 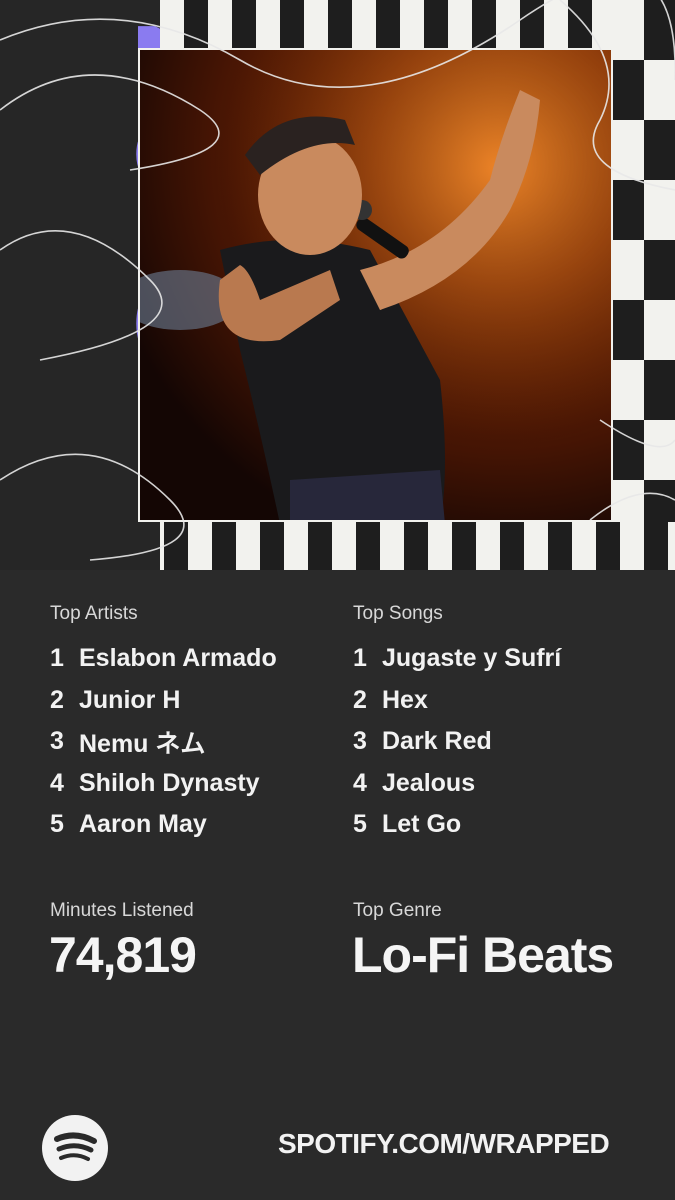 I want to click on list-item: 3 Dark Red, so click(x=498, y=742).